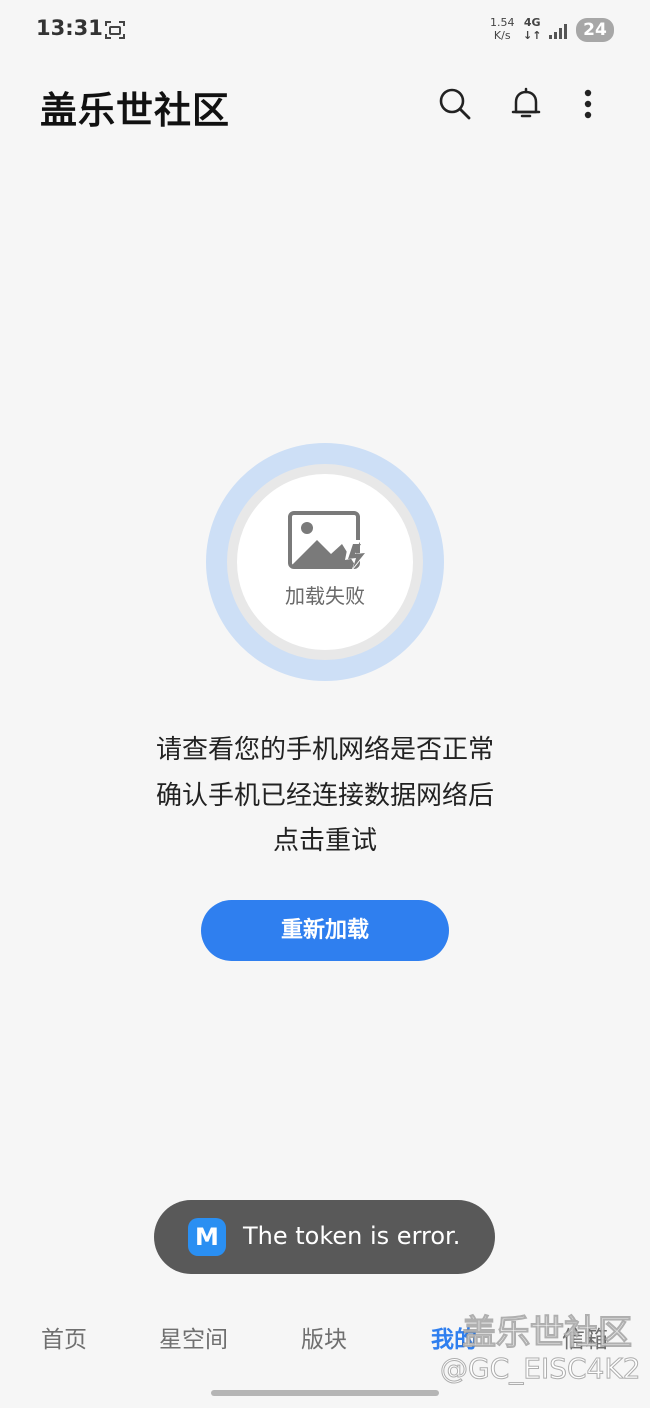  I want to click on broken-image-icon, so click(327, 541).